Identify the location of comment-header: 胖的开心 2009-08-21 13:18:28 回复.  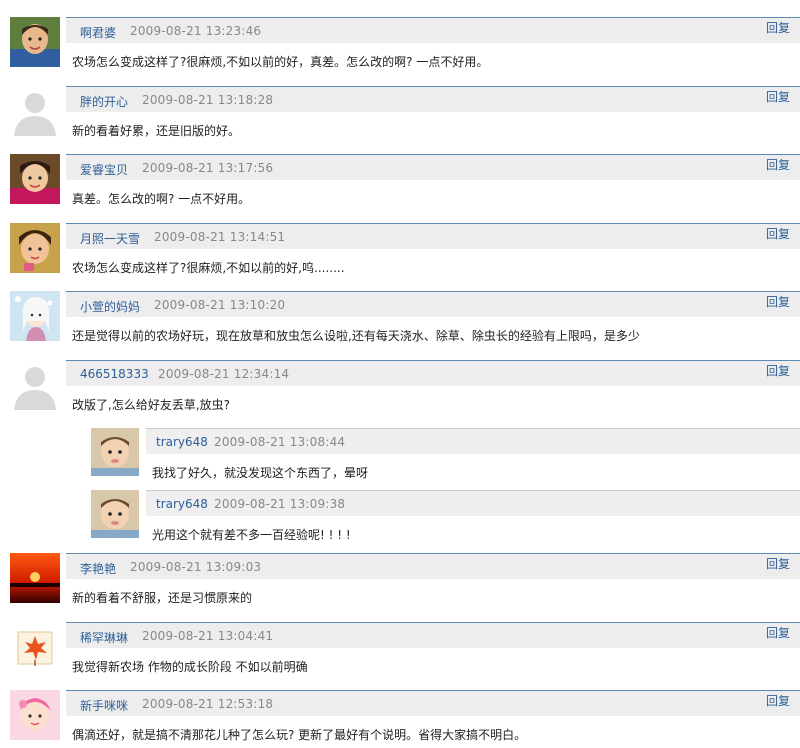
(433, 99).